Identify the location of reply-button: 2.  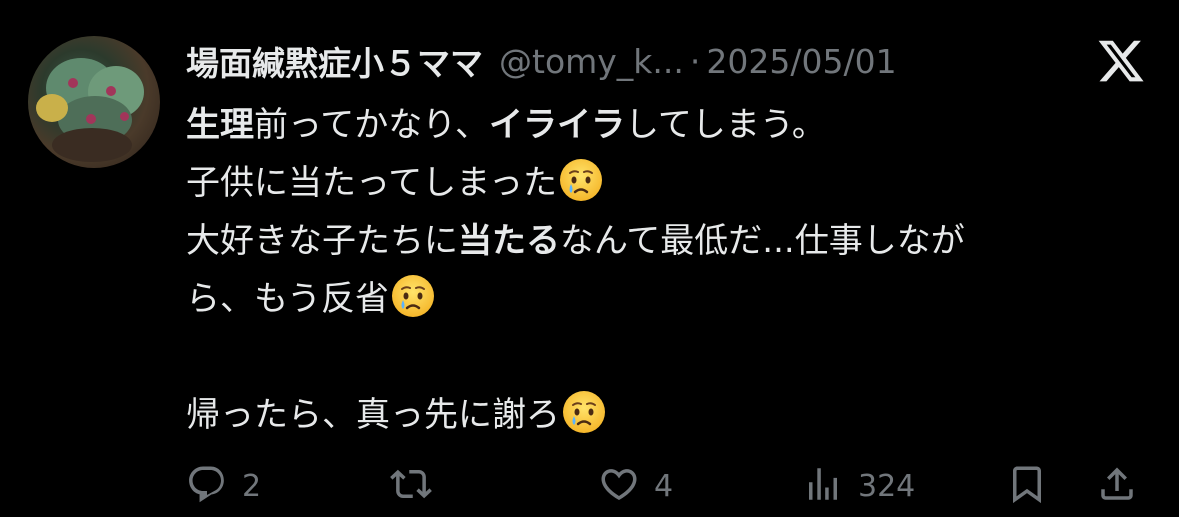
(223, 486).